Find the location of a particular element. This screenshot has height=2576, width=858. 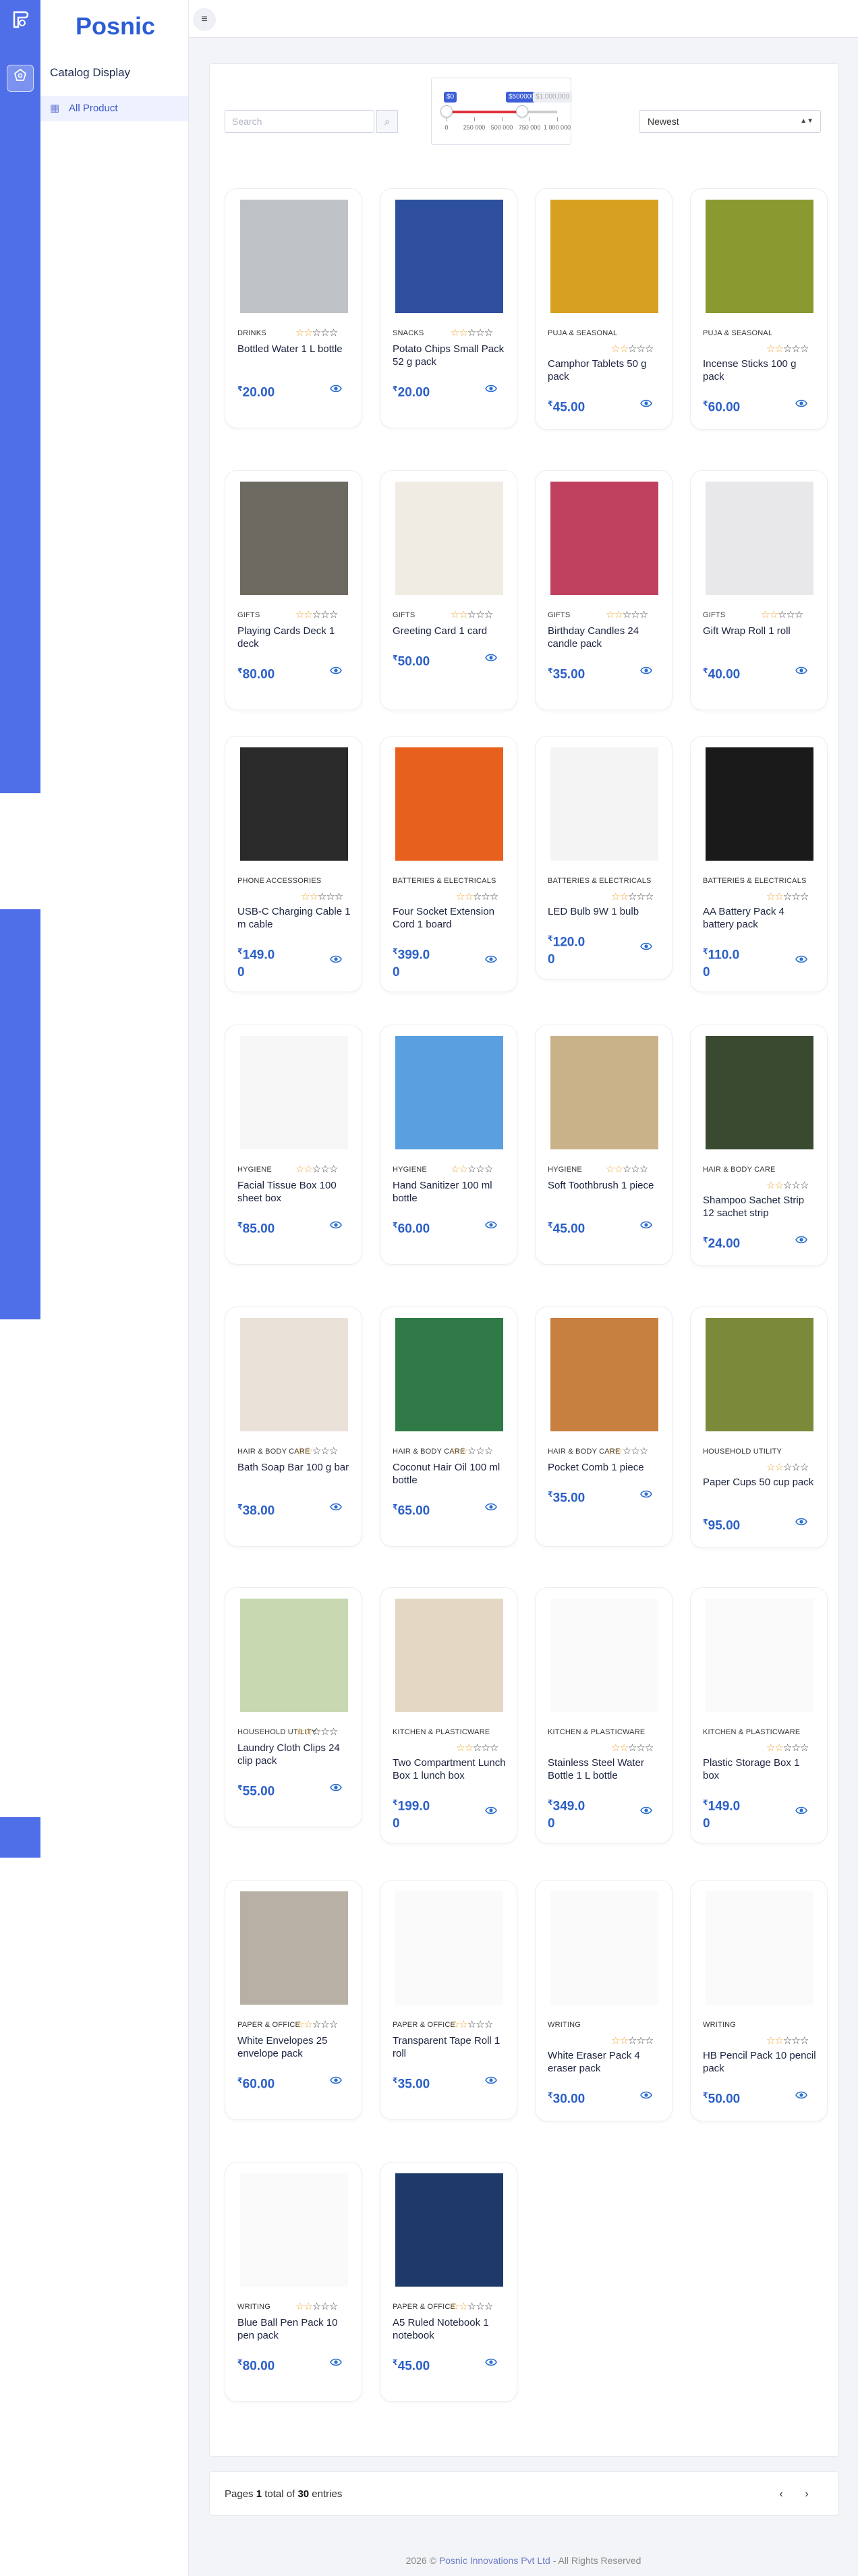

menu-toggle-icon: ≡ is located at coordinates (204, 19).